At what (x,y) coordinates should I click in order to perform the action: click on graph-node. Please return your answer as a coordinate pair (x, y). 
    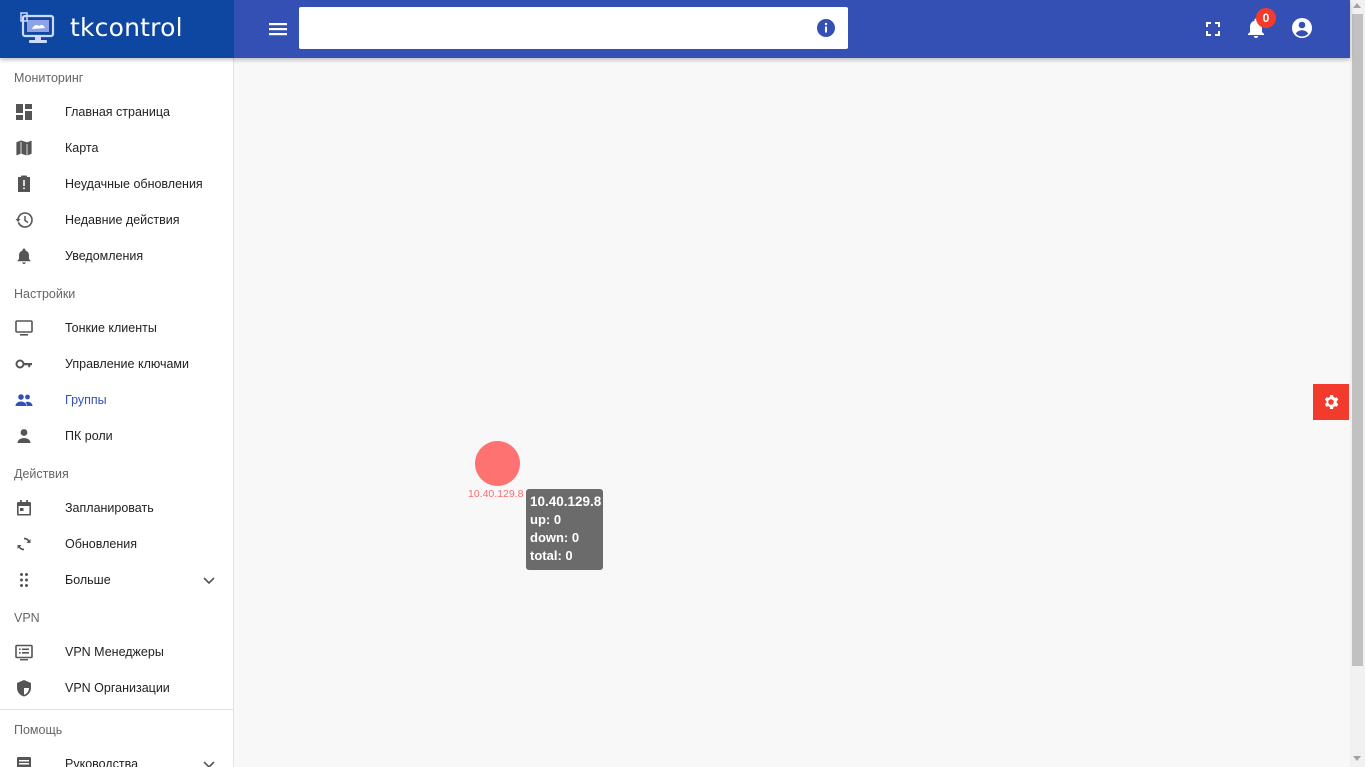
    Looking at the image, I should click on (497, 463).